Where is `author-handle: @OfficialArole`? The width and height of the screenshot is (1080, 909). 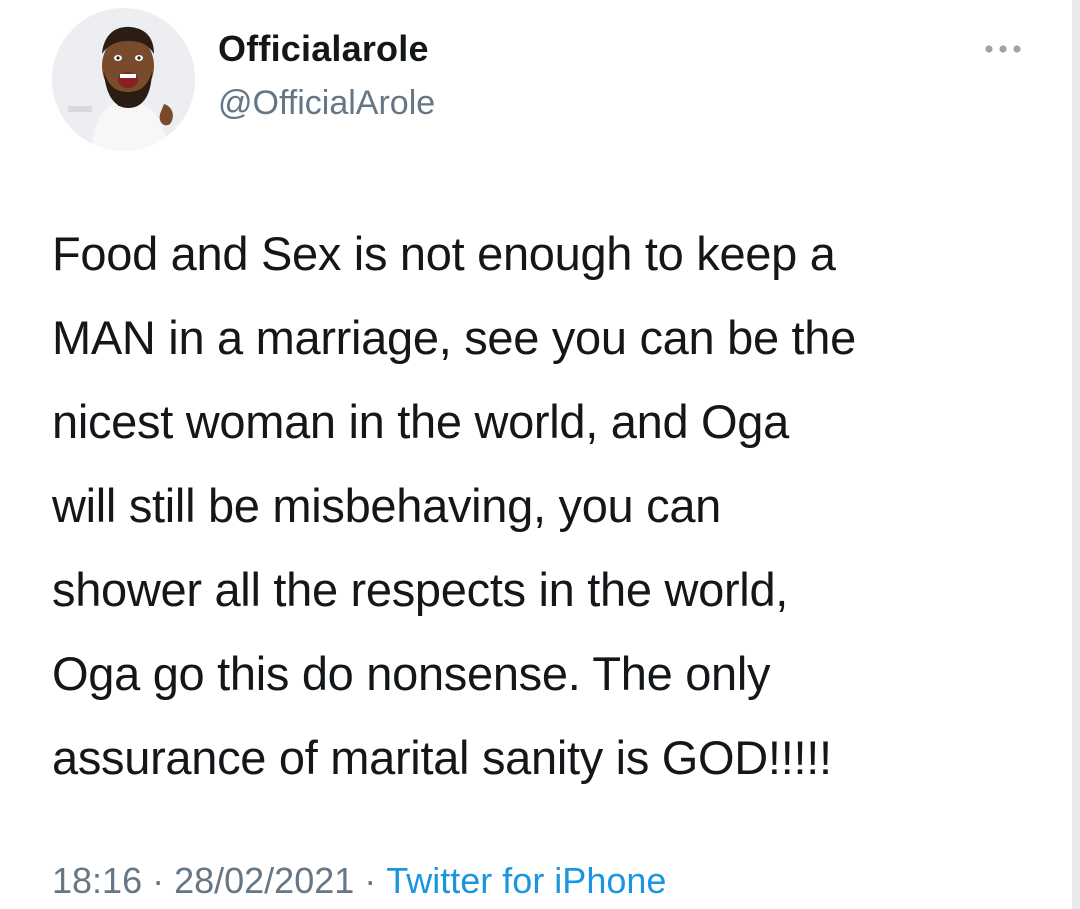
author-handle: @OfficialArole is located at coordinates (326, 103).